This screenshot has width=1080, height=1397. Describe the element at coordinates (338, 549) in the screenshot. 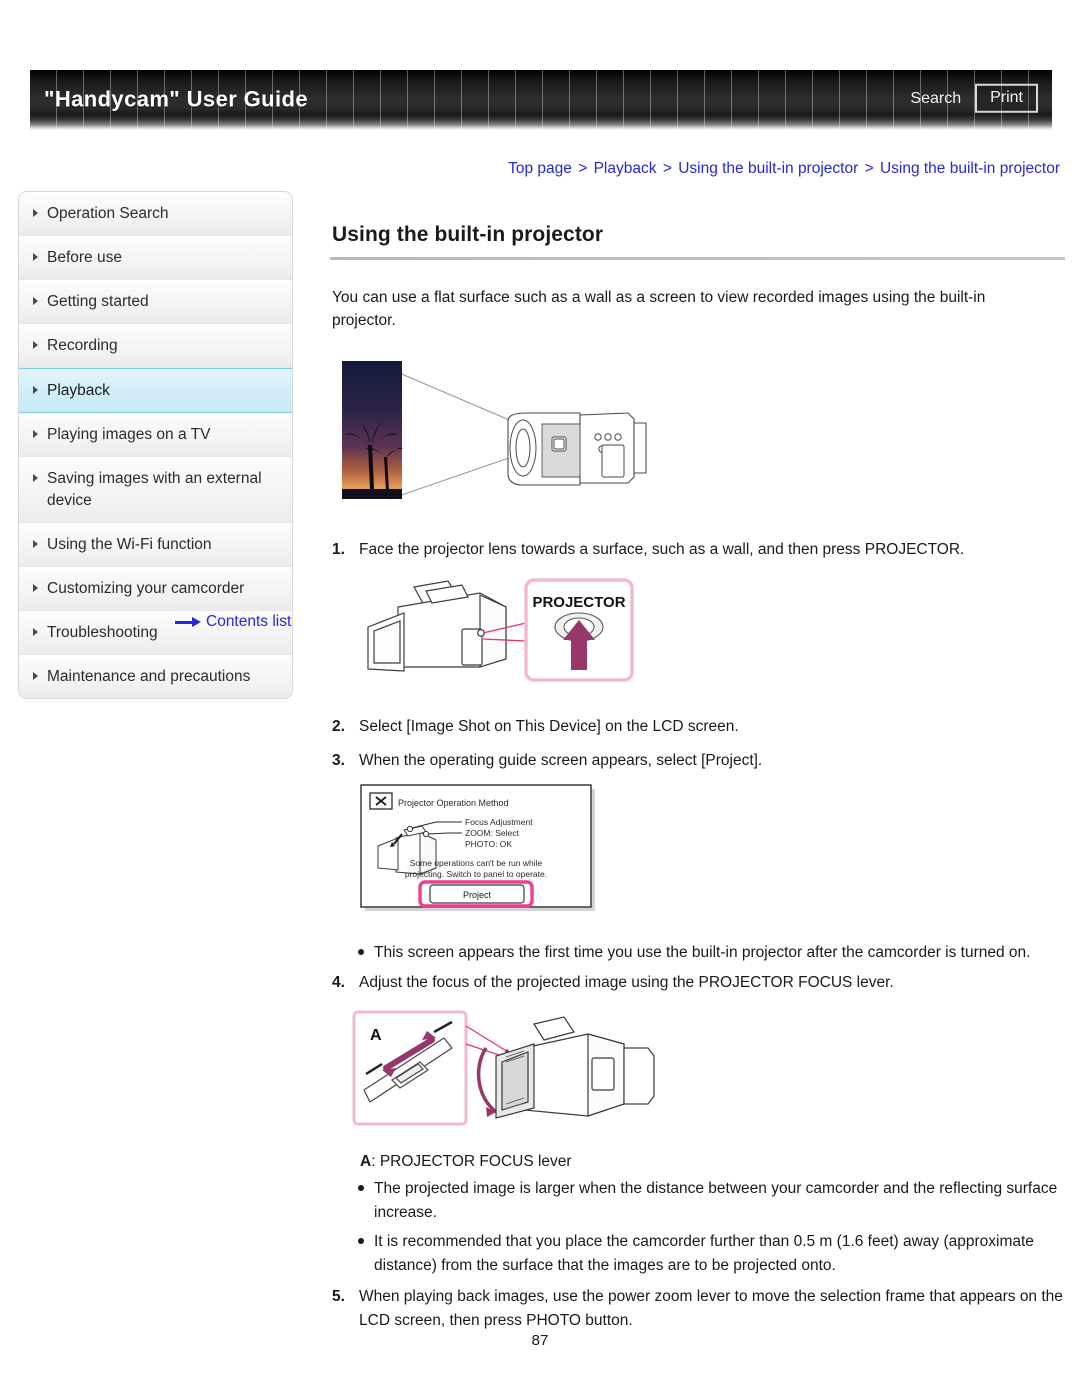

I see `step-1-number: 1.` at that location.